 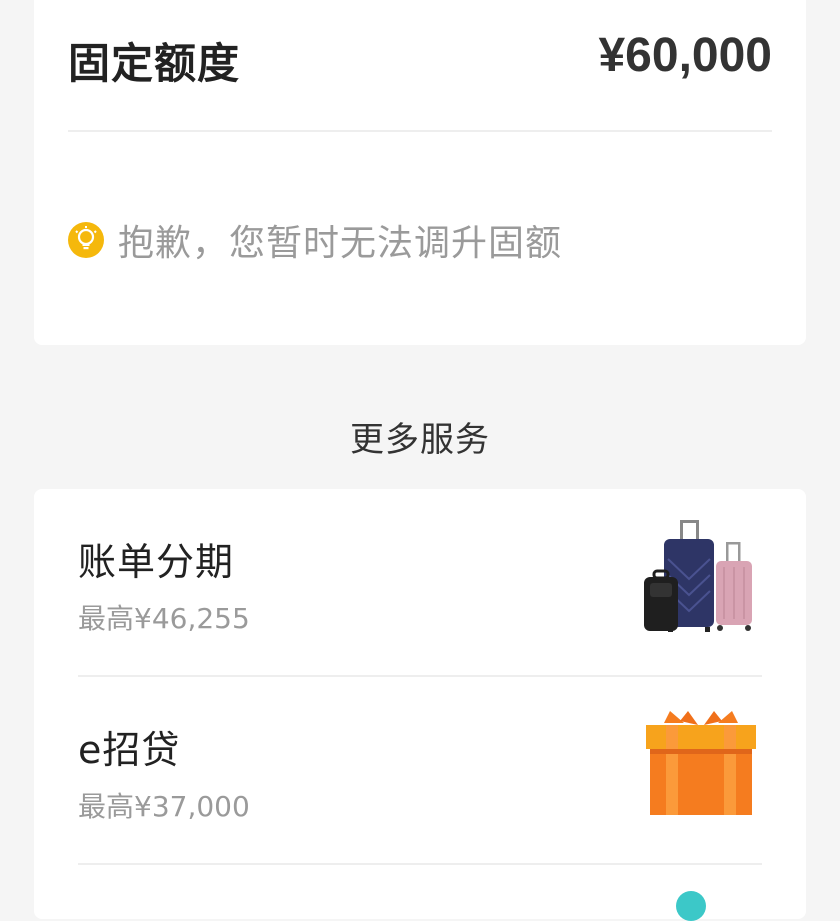 What do you see at coordinates (156, 562) in the screenshot?
I see `service-name: 账单分期` at bounding box center [156, 562].